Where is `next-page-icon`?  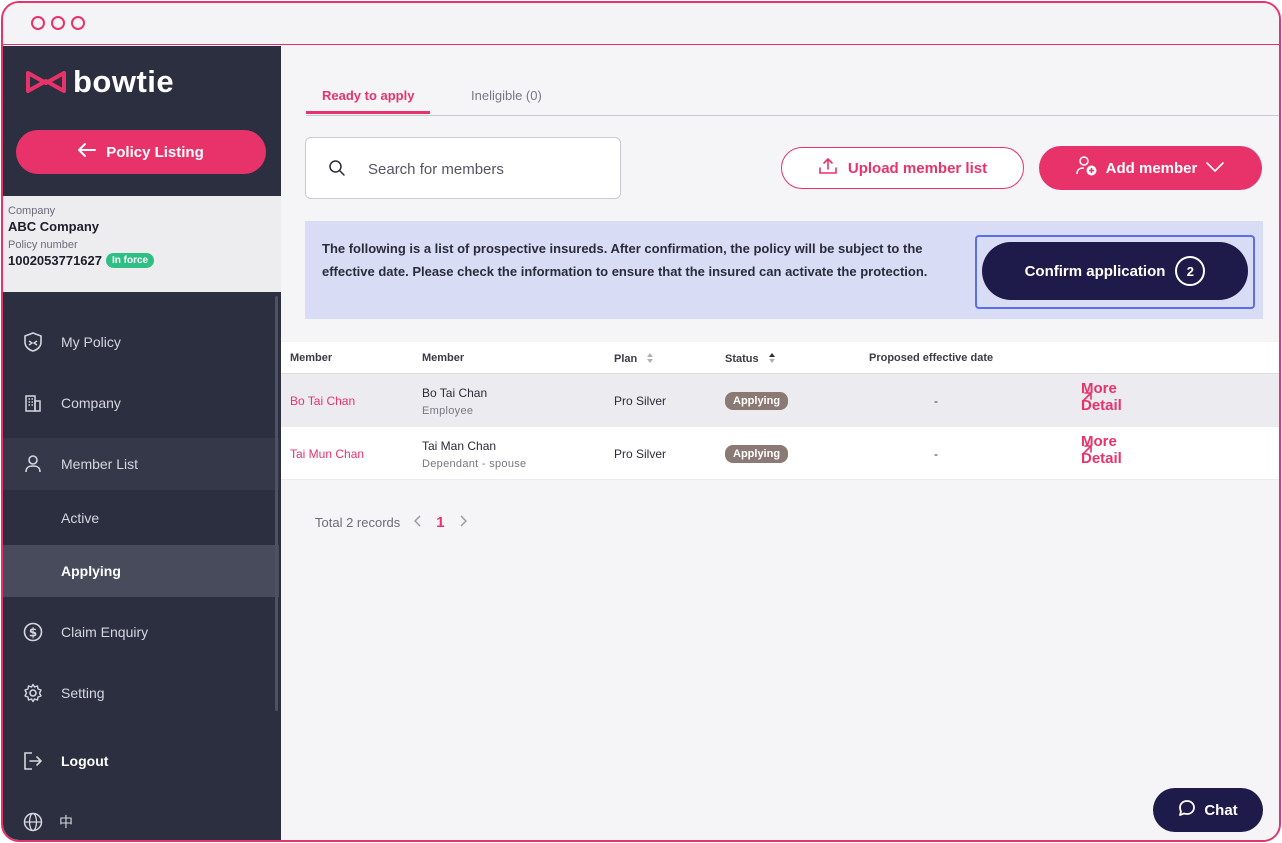
next-page-icon is located at coordinates (463, 522).